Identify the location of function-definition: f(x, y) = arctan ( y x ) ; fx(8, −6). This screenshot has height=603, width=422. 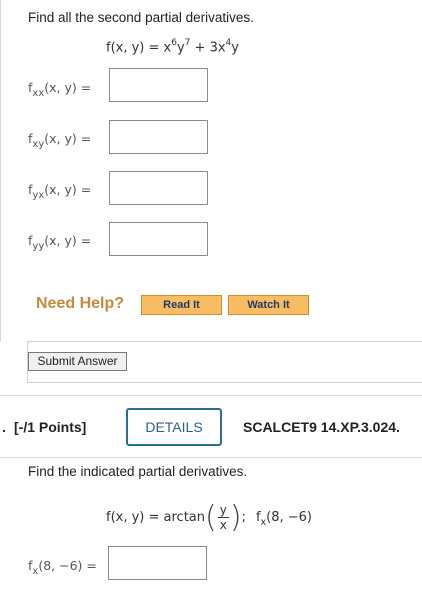
(209, 517).